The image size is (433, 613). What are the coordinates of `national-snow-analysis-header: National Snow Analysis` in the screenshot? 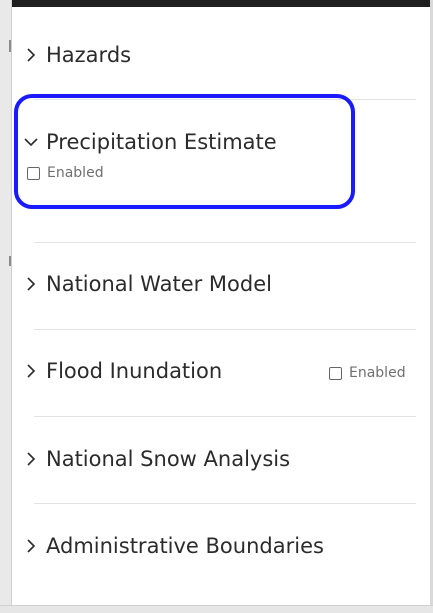 It's located at (213, 459).